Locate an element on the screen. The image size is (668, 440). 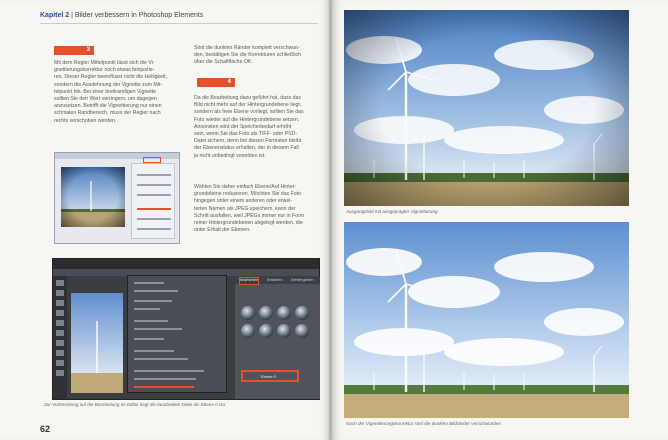
dialog-preview-image is located at coordinates (93, 197).